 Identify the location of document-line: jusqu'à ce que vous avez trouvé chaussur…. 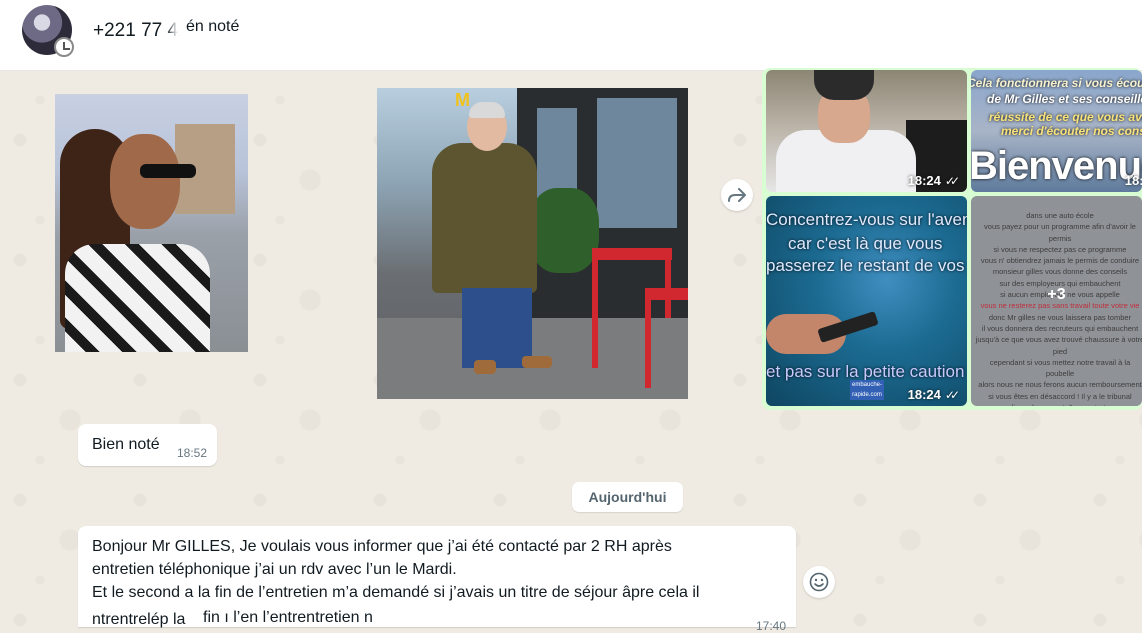
(1058, 345).